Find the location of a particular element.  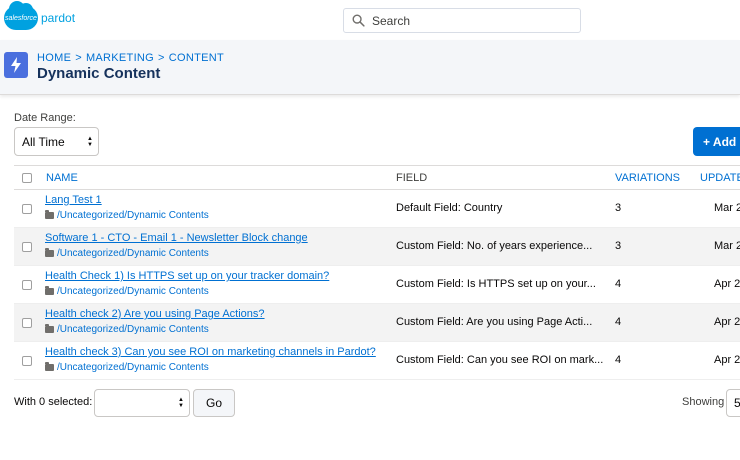

content-name-link: Lang Test 1 is located at coordinates (73, 200).